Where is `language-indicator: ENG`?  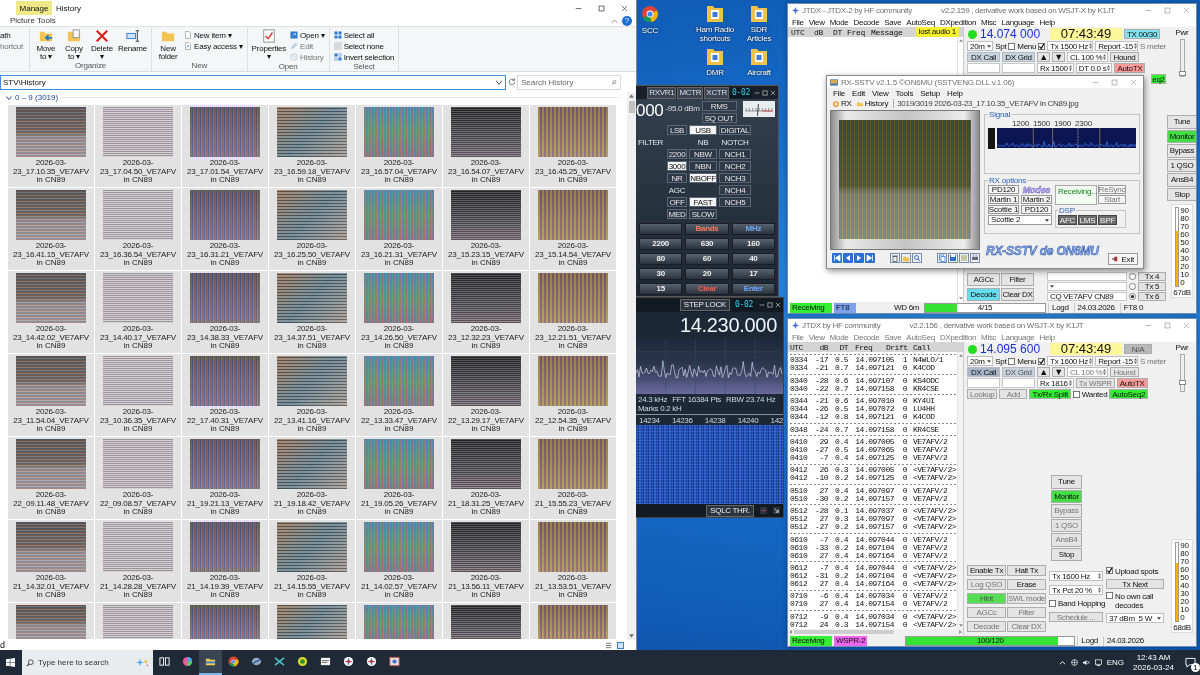 language-indicator: ENG is located at coordinates (1115, 662).